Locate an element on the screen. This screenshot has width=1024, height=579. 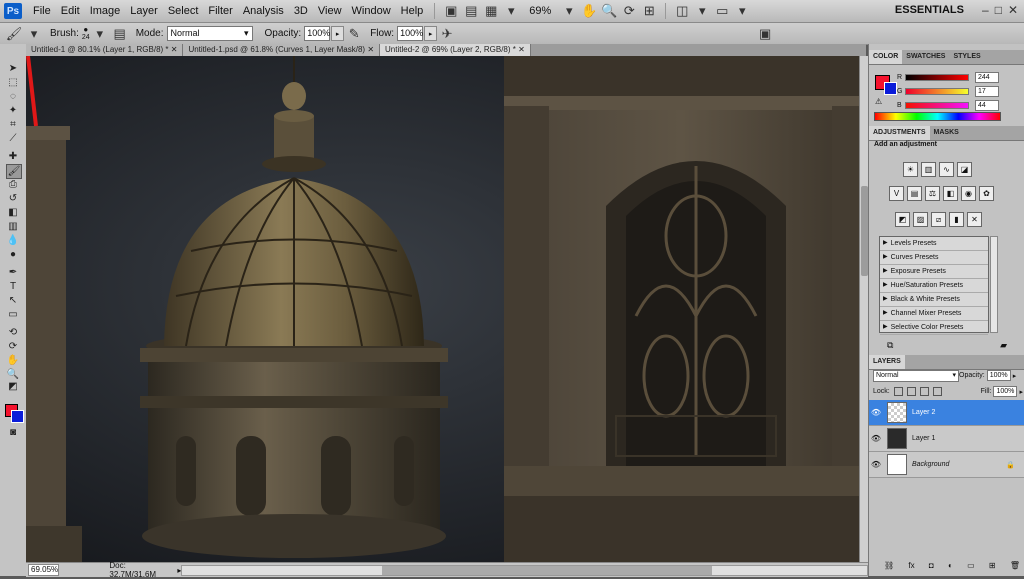
mini-bridge-icon: ▤ is located at coordinates (471, 11).